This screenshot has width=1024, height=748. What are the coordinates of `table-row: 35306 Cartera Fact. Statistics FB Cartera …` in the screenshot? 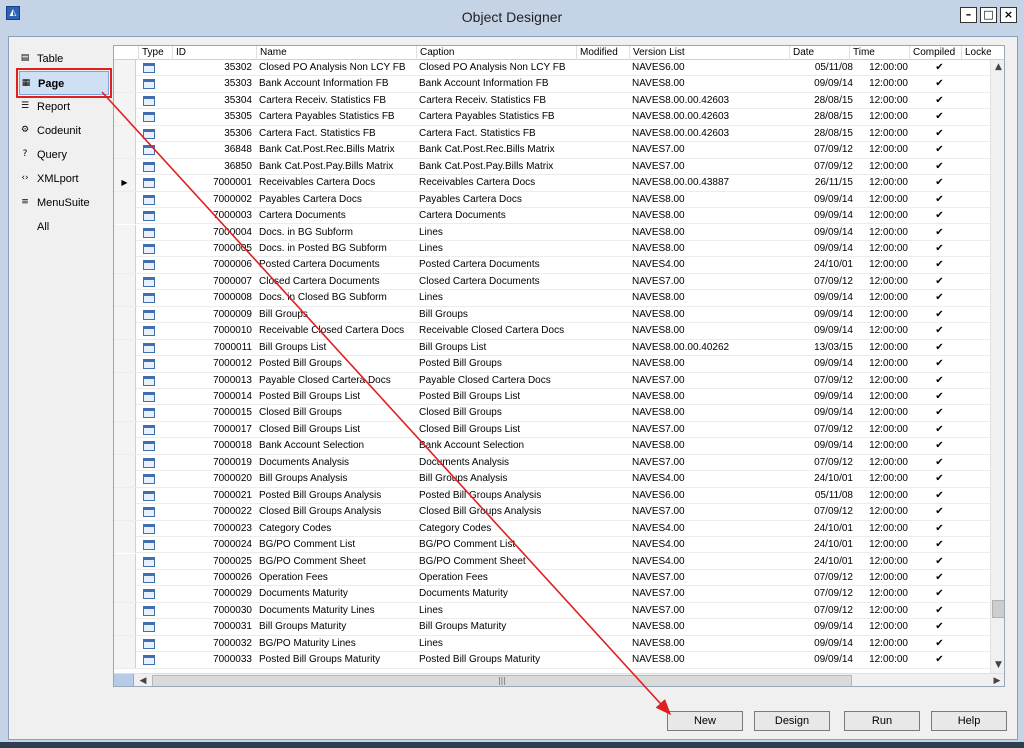 It's located at (552, 134).